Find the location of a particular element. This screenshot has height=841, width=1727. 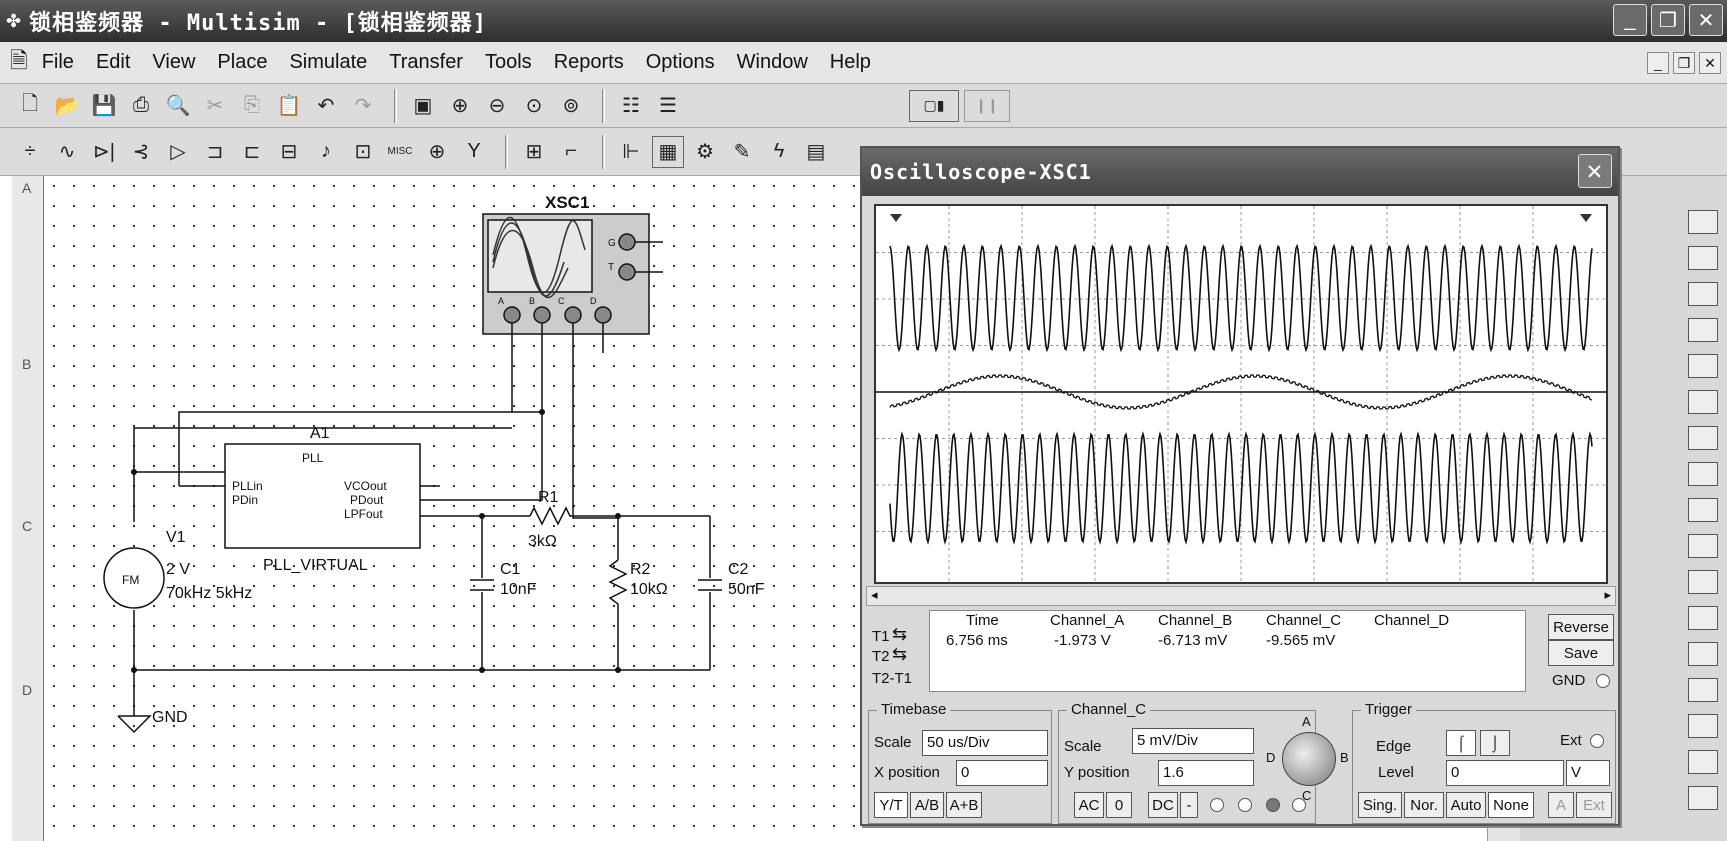

channel-radio-c is located at coordinates (1273, 805).